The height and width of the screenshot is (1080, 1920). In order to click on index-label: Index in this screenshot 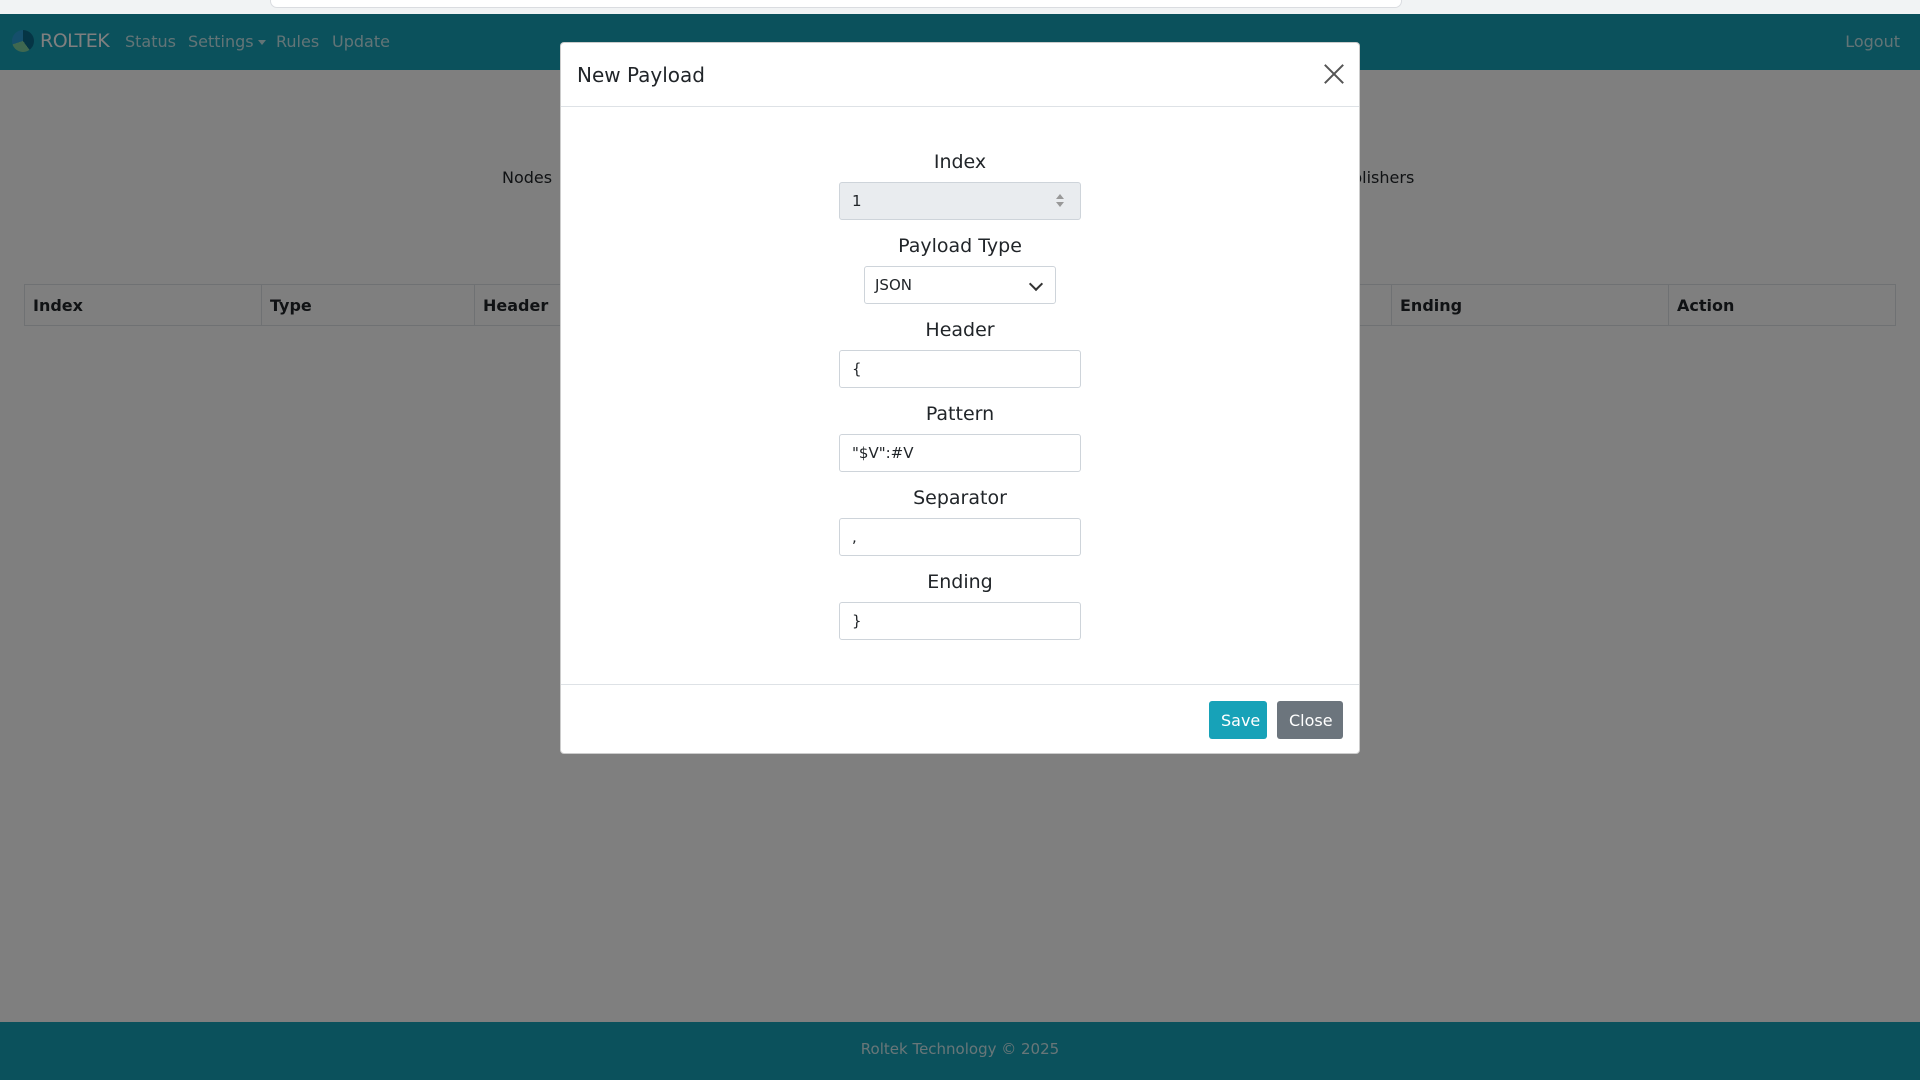, I will do `click(960, 162)`.